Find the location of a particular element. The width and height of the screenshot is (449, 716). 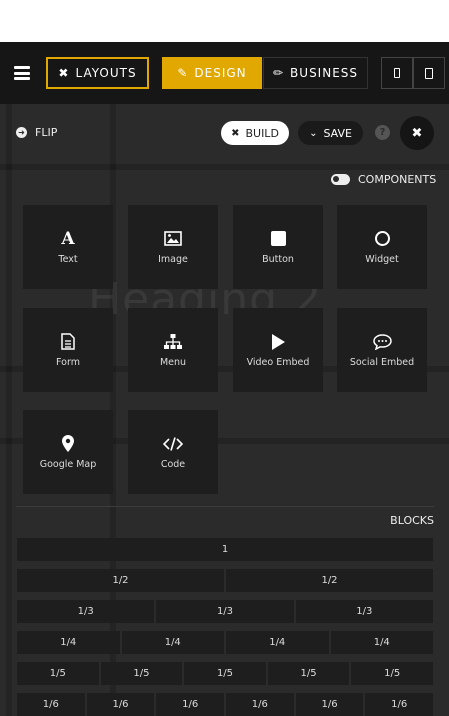

mobile-icon is located at coordinates (397, 73).